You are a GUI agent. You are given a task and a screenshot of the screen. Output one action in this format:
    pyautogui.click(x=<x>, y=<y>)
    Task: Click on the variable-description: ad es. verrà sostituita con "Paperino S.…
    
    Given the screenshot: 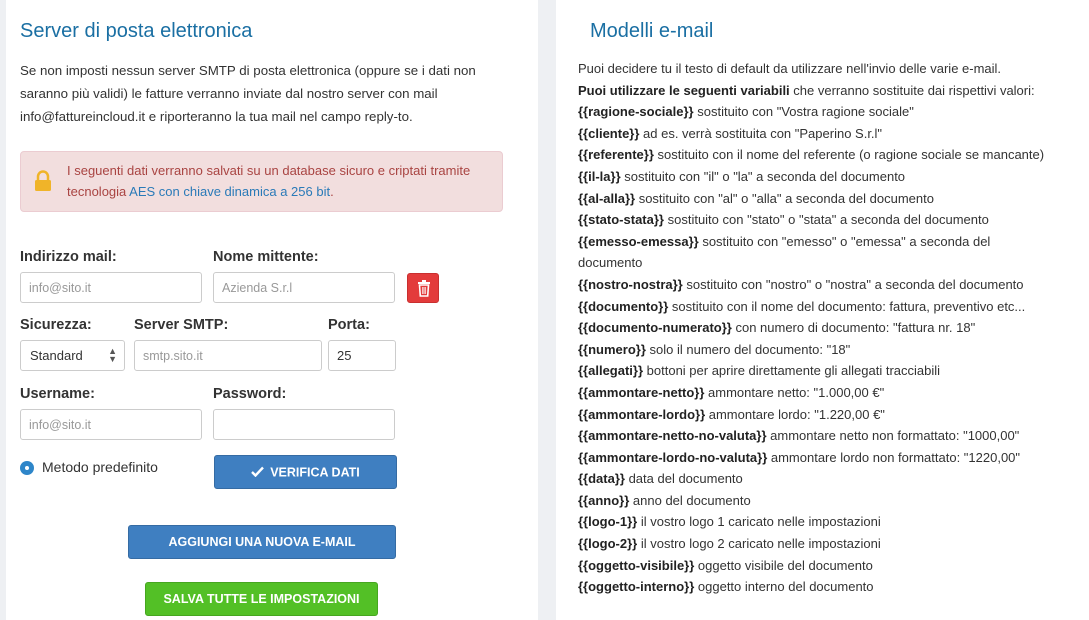 What is the action you would take?
    pyautogui.click(x=761, y=133)
    